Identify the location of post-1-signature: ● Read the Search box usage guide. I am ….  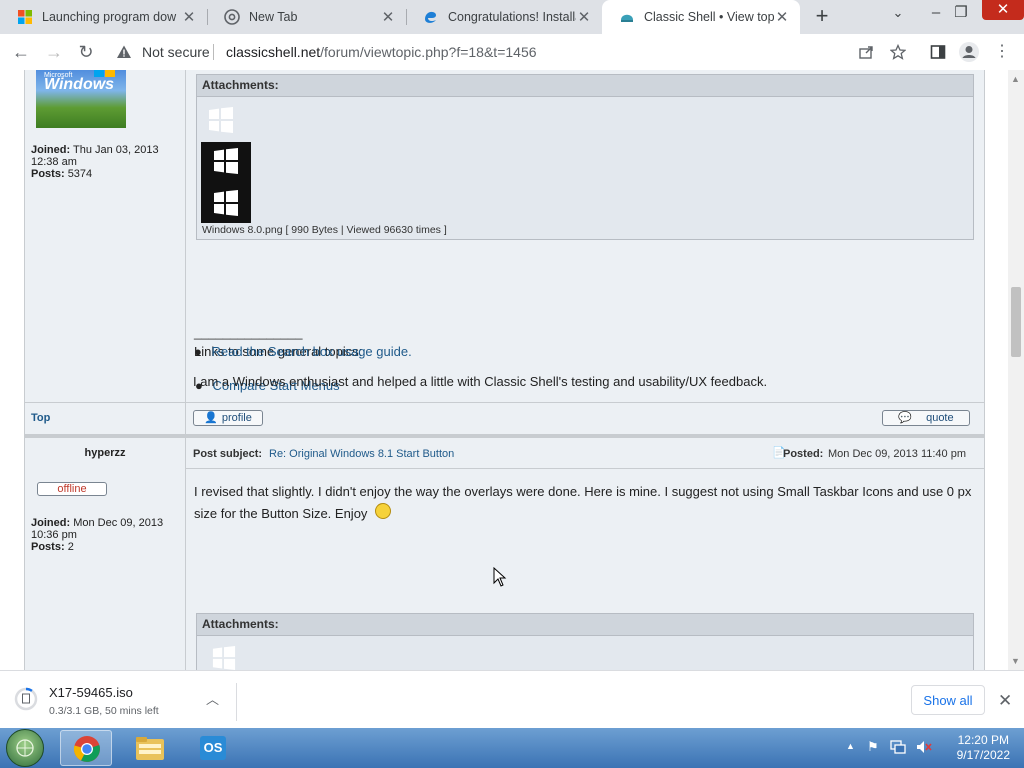
(503, 368).